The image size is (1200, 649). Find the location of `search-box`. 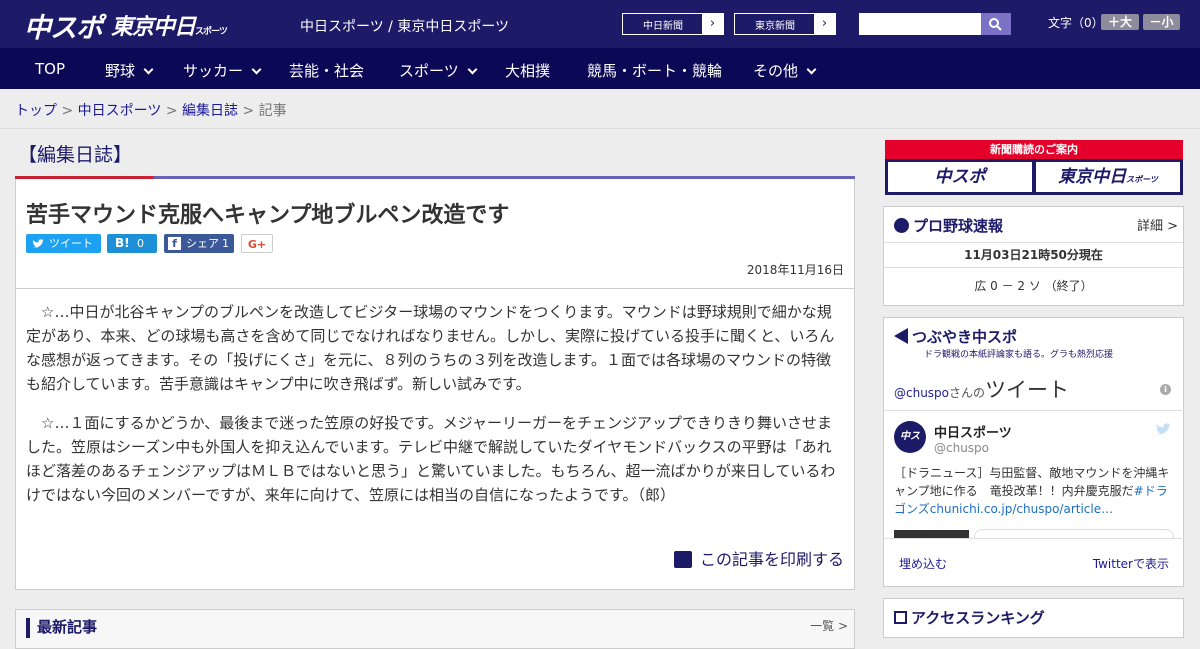

search-box is located at coordinates (935, 24).